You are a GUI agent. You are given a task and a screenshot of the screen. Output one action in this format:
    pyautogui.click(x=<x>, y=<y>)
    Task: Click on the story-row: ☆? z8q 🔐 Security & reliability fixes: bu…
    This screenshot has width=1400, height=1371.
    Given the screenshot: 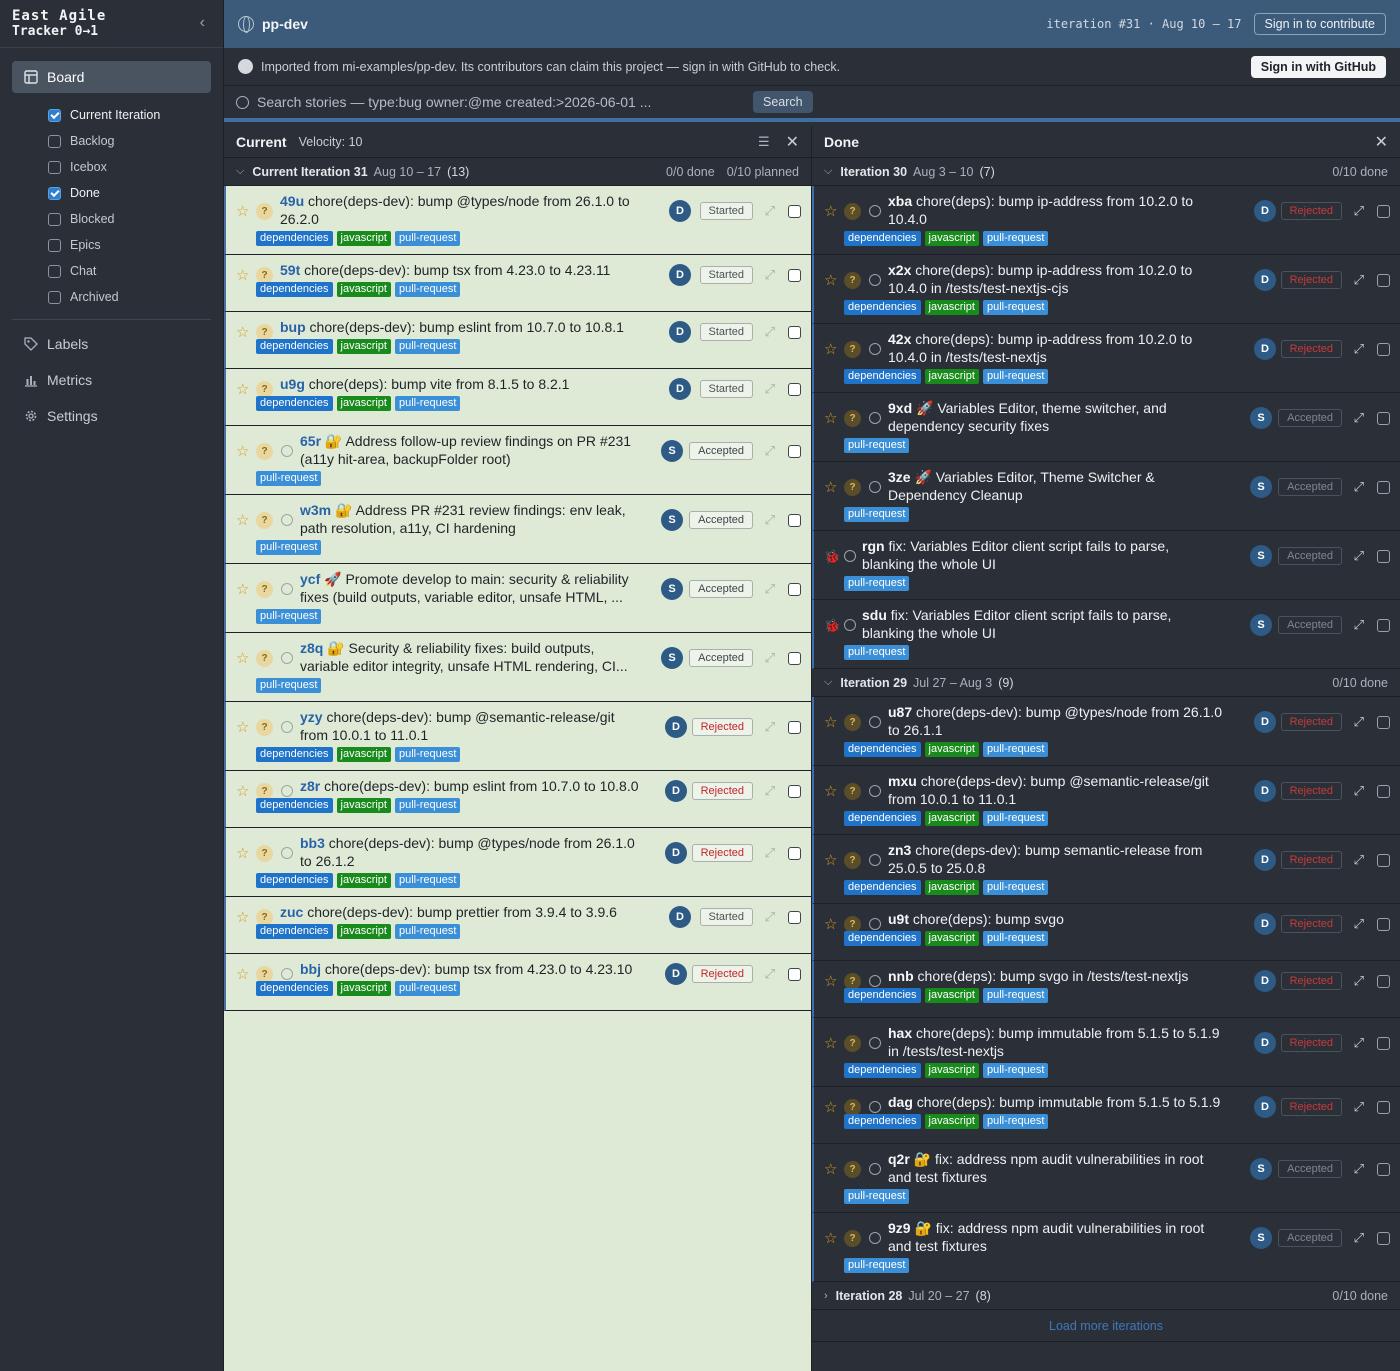 What is the action you would take?
    pyautogui.click(x=517, y=667)
    